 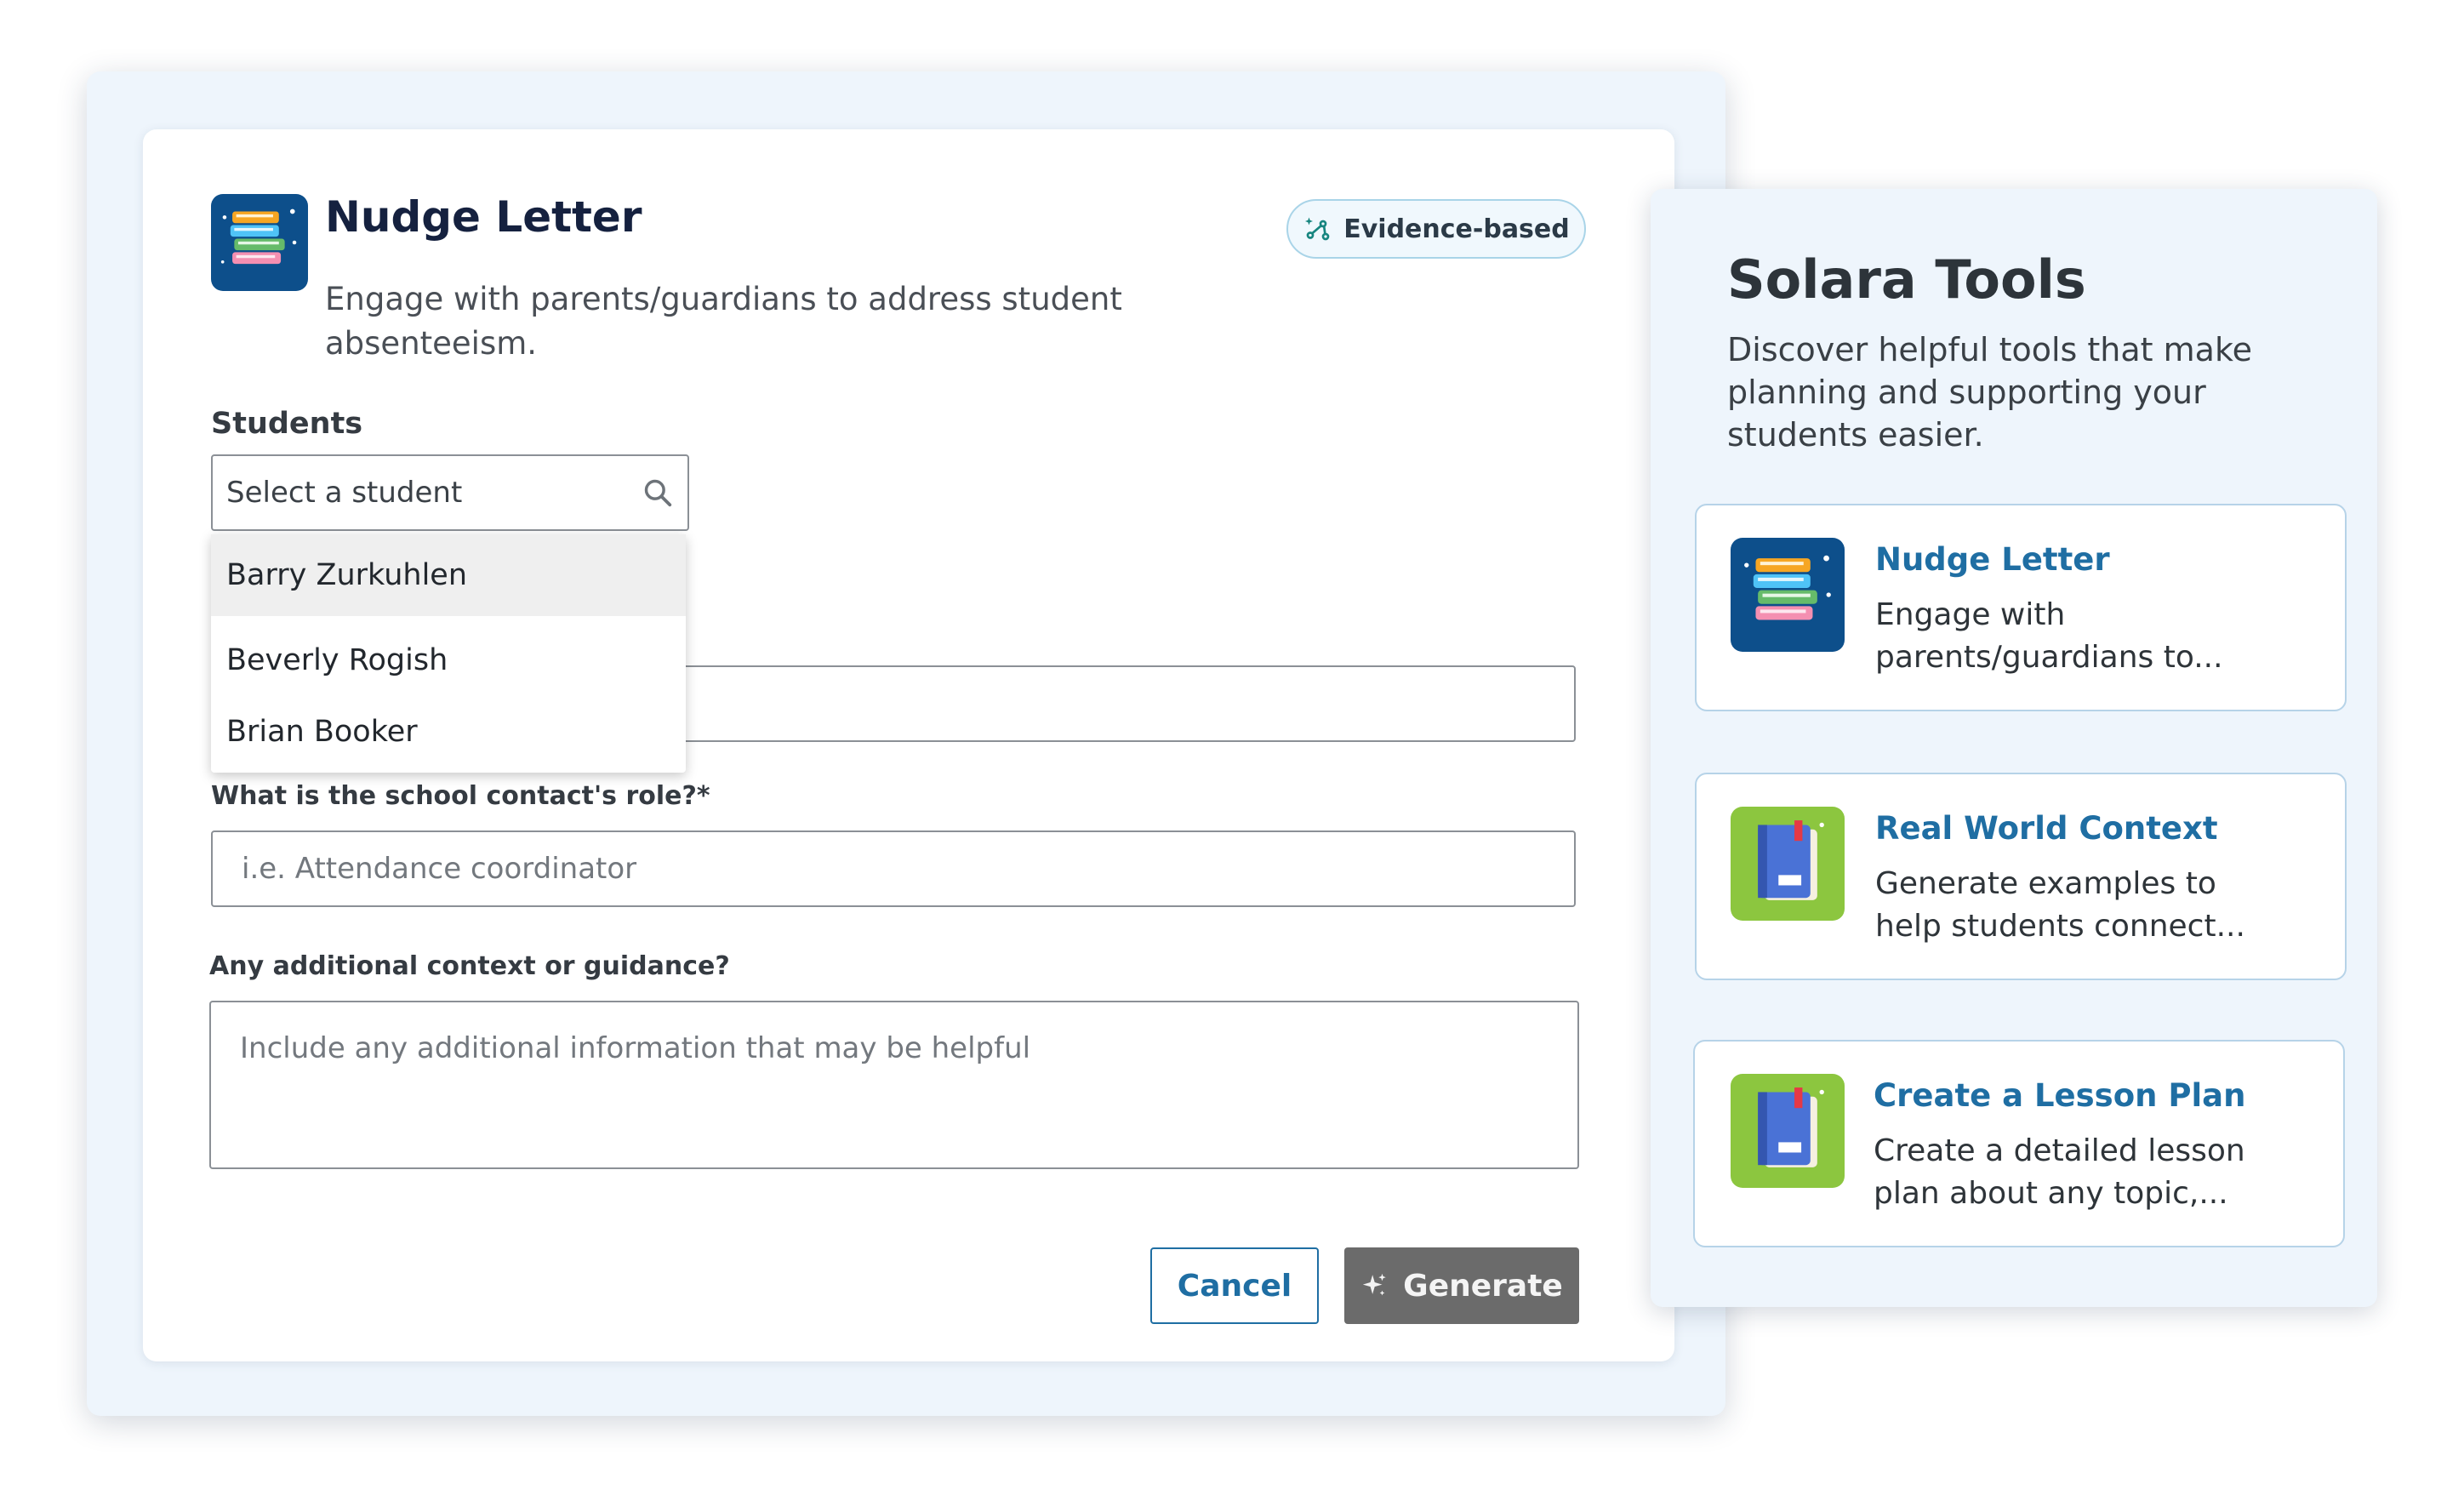 What do you see at coordinates (439, 869) in the screenshot?
I see `contact-role-placeholder: i.e. Attendance coordinator` at bounding box center [439, 869].